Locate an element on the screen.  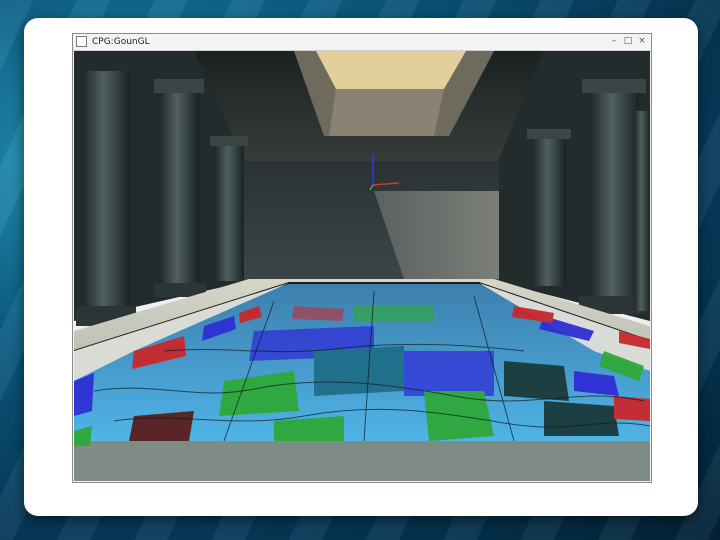
skylight is located at coordinates (391, 70).